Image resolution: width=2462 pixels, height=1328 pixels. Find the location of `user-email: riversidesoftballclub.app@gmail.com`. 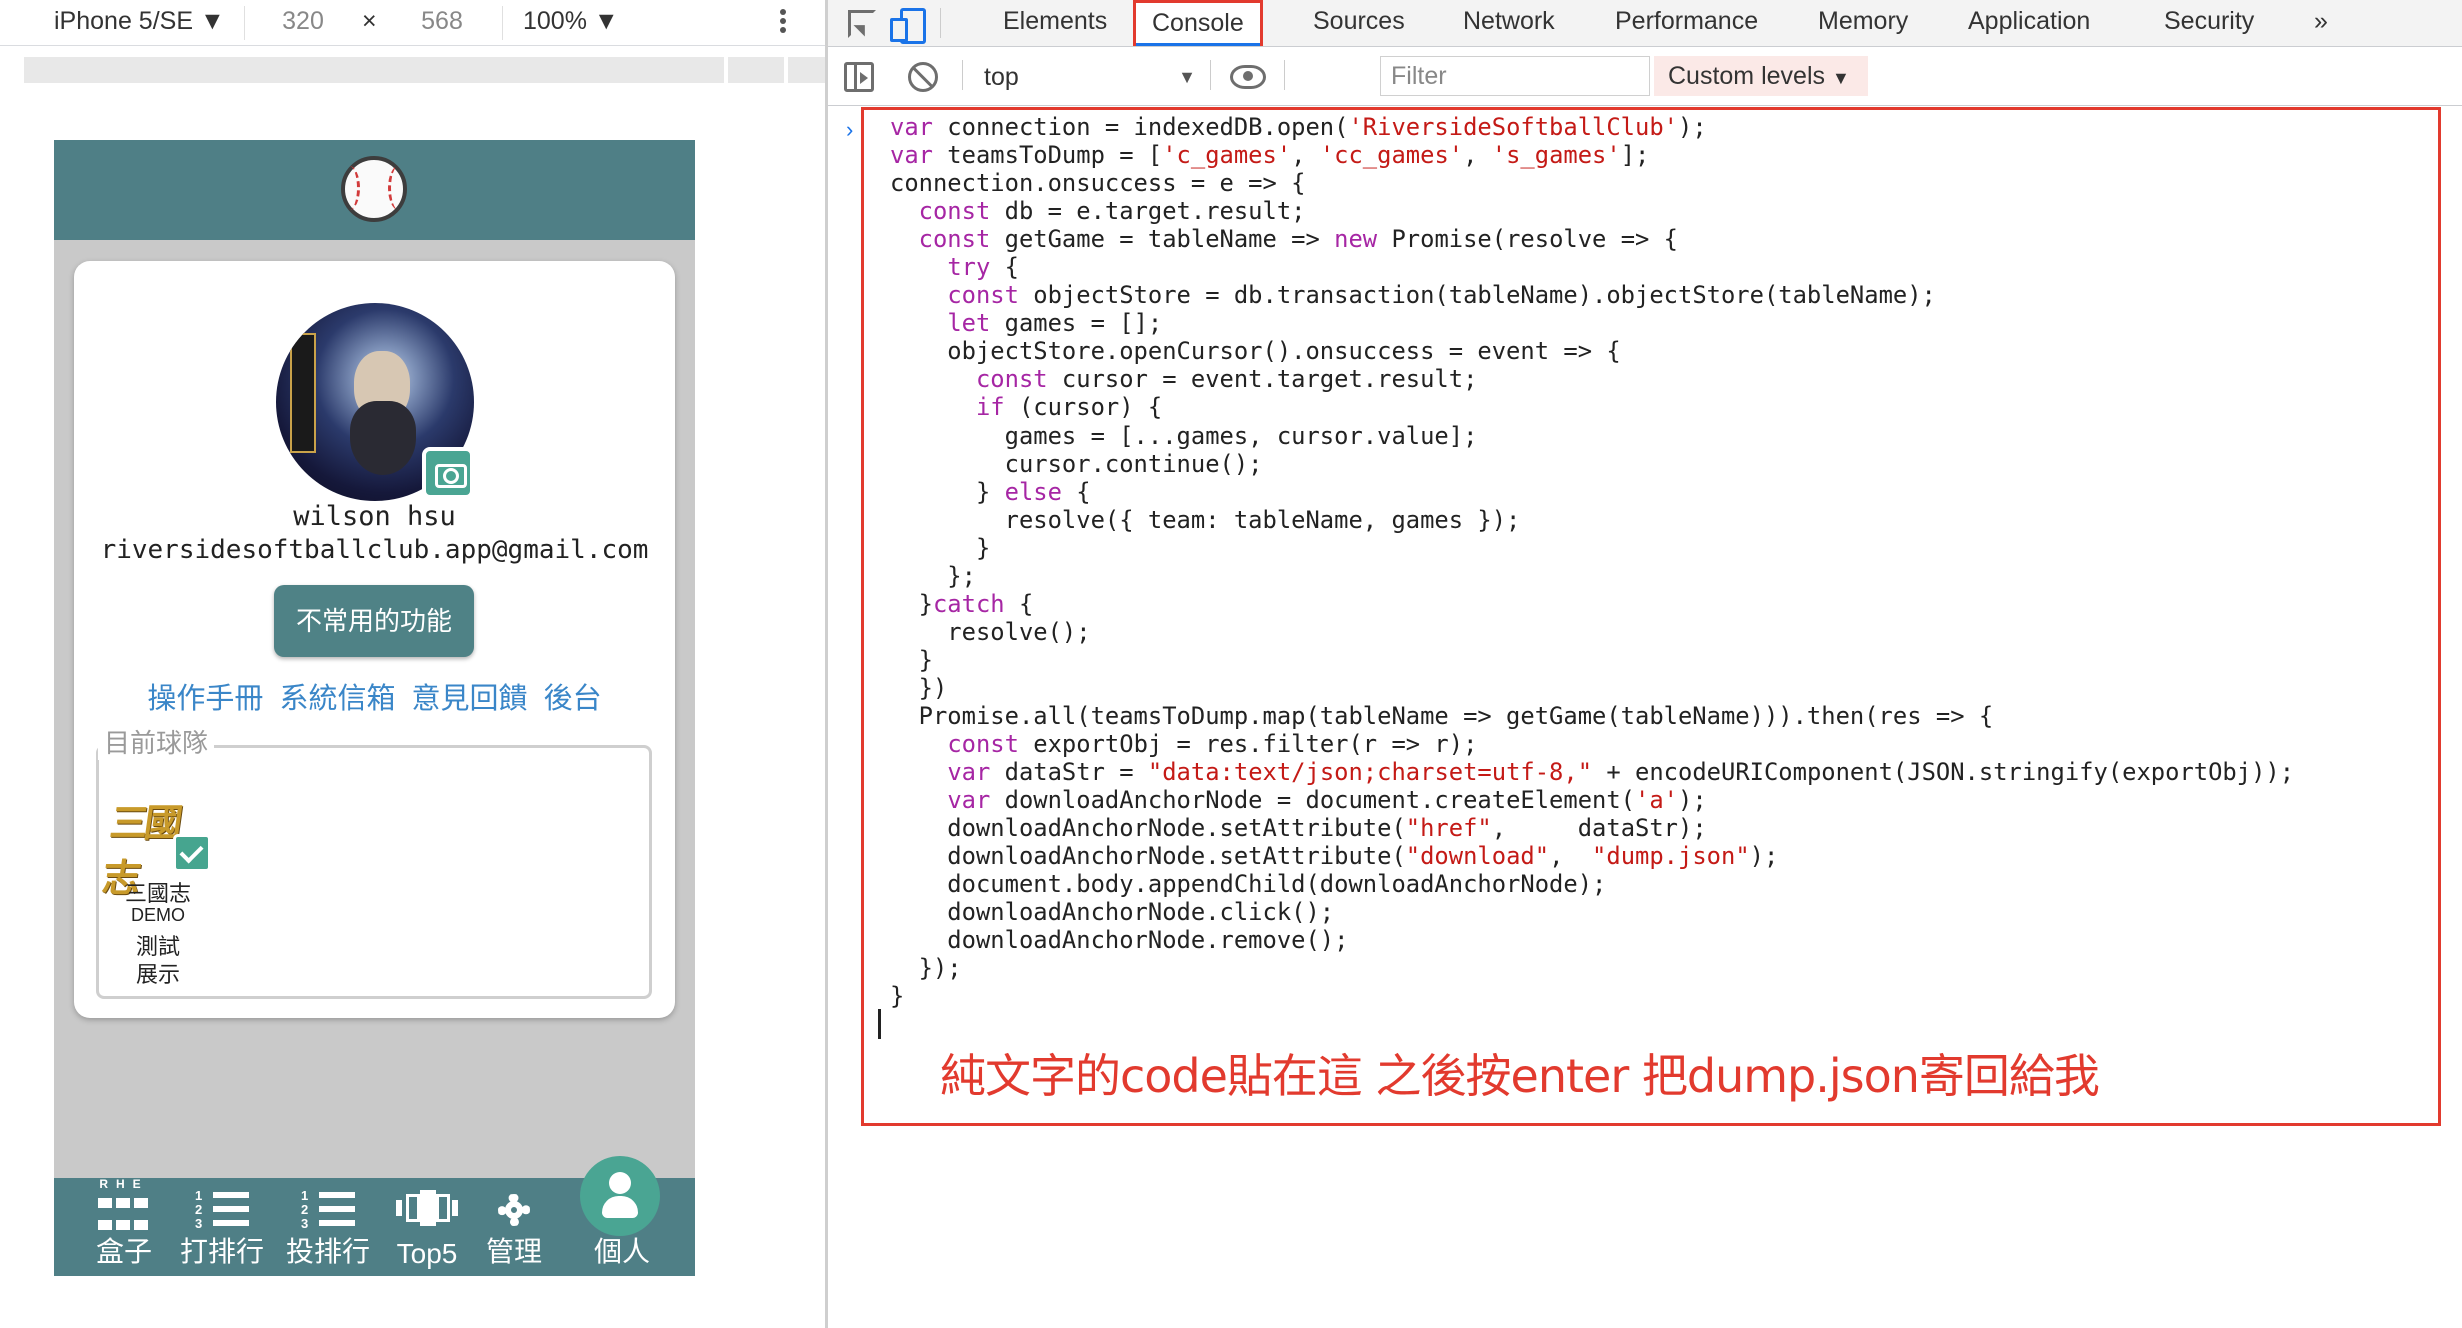

user-email: riversidesoftballclub.app@gmail.com is located at coordinates (374, 550).